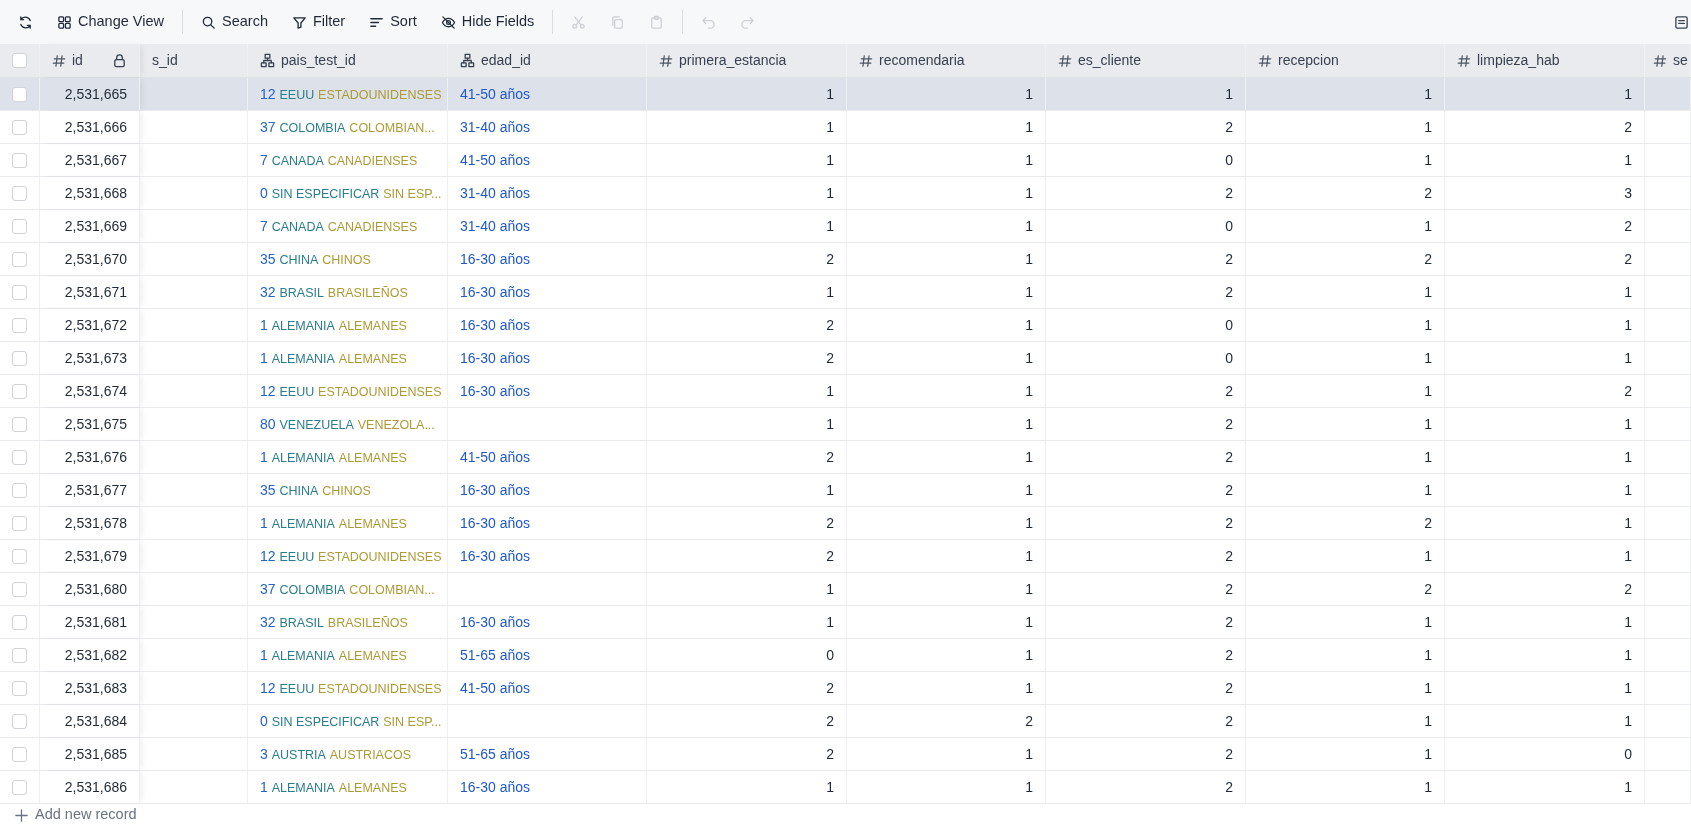 The height and width of the screenshot is (826, 1691). What do you see at coordinates (845, 424) in the screenshot?
I see `table-row: 2,531,675 80 VENEZUELA VENEZOLA... 1 1 2 1 1` at bounding box center [845, 424].